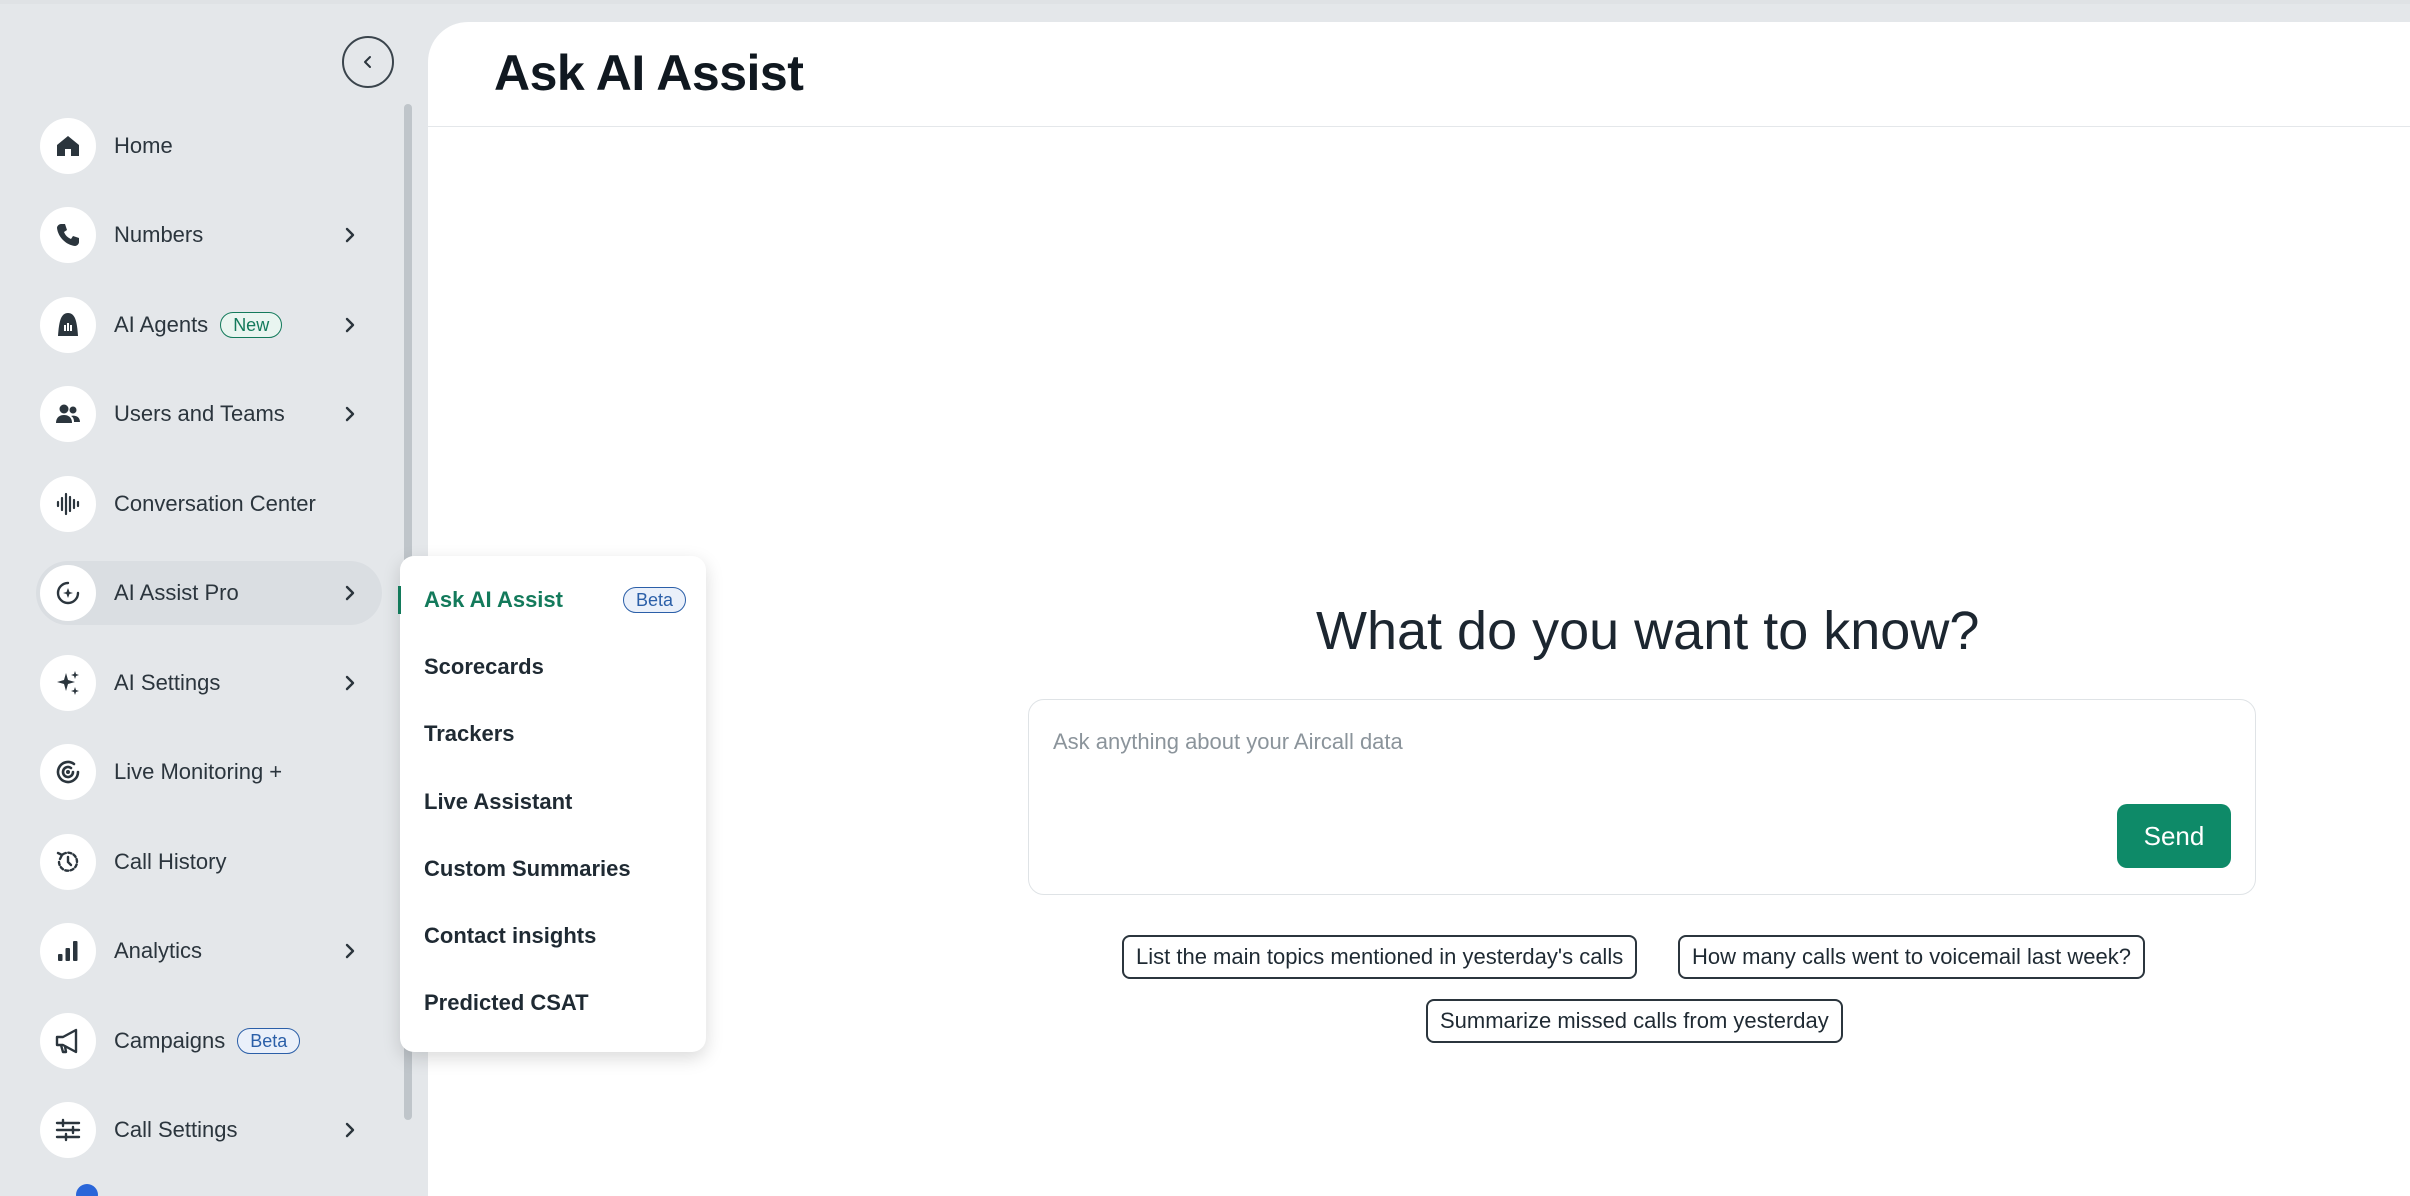 The width and height of the screenshot is (2410, 1196). I want to click on sidebar-item-label: Numbers, so click(159, 234).